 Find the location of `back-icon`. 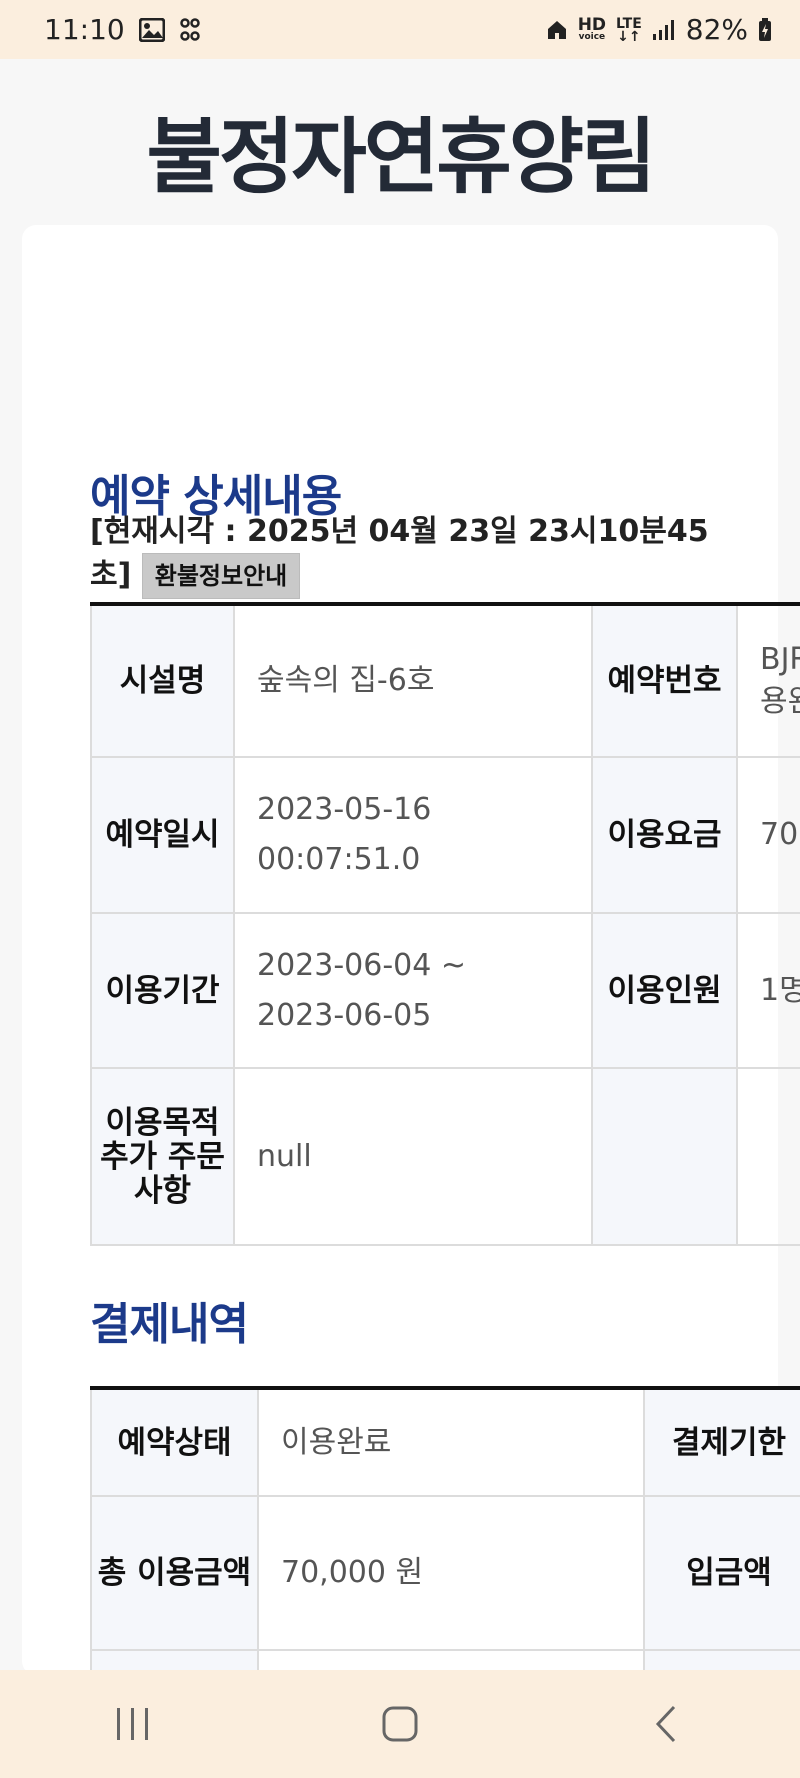

back-icon is located at coordinates (665, 1724).